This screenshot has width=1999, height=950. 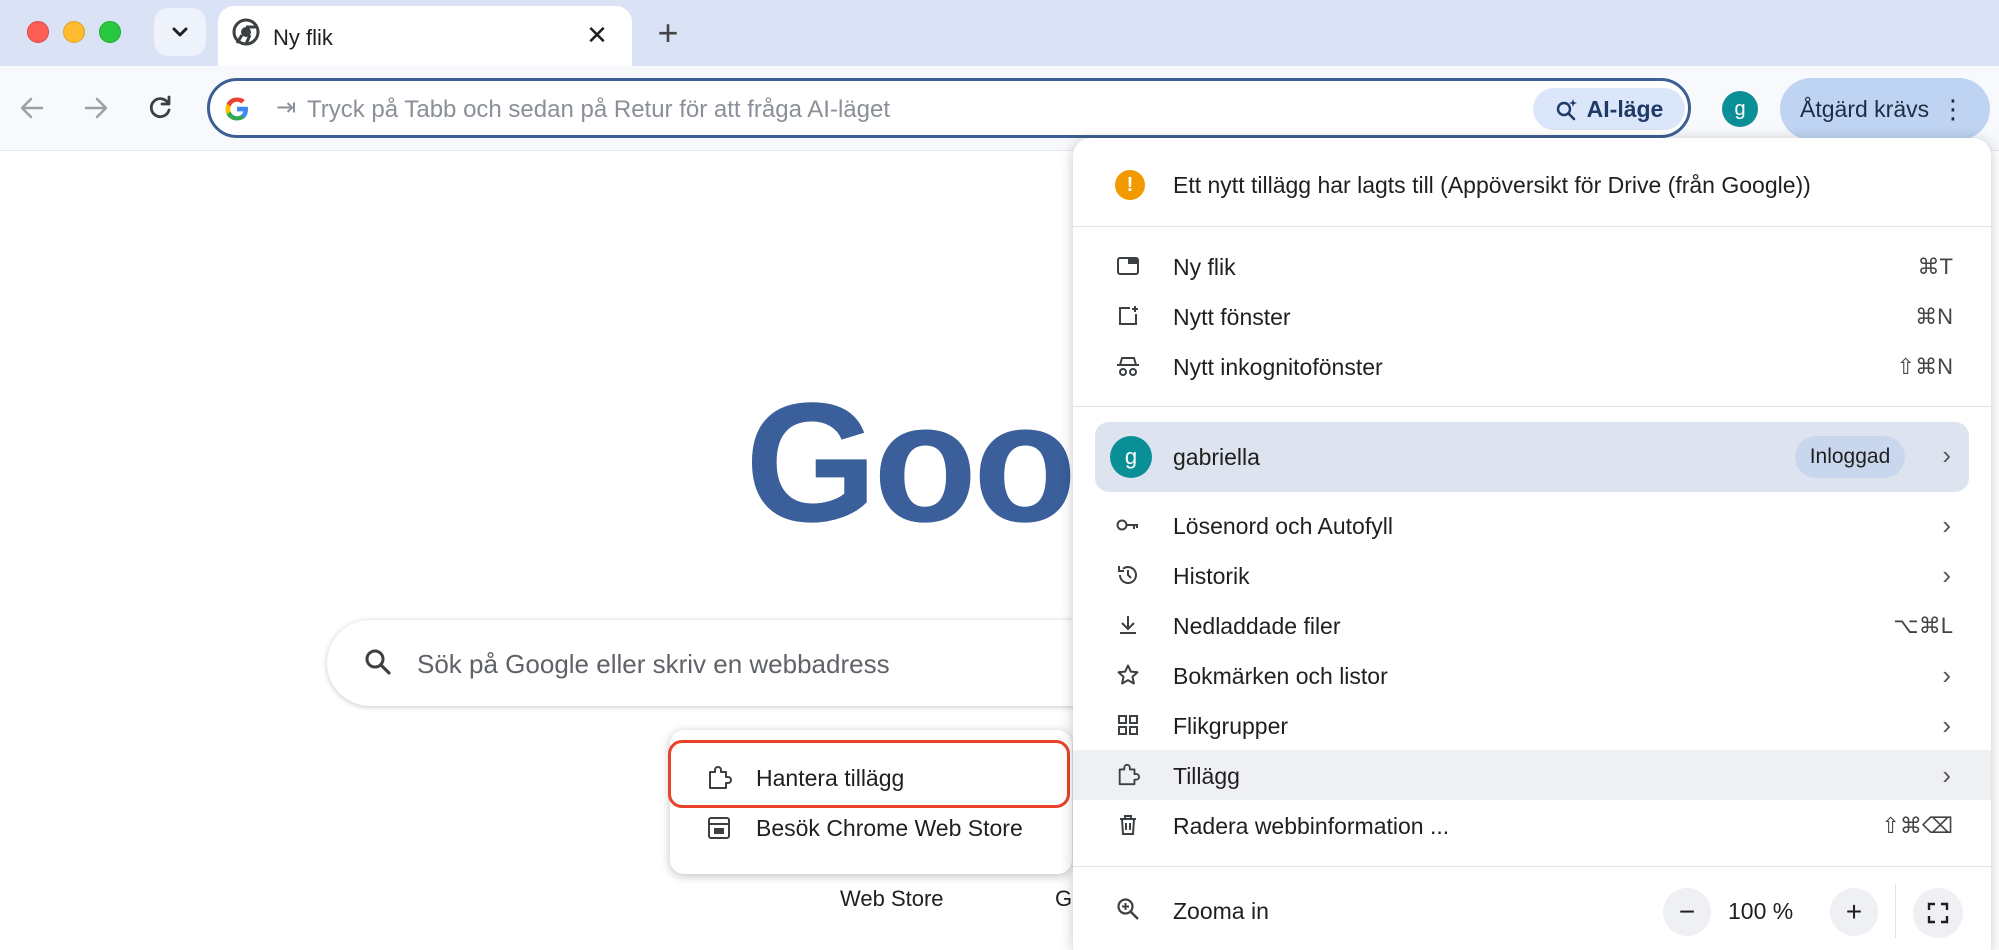 What do you see at coordinates (999, 33) in the screenshot?
I see `tab-strip: Ny flik ✕ +` at bounding box center [999, 33].